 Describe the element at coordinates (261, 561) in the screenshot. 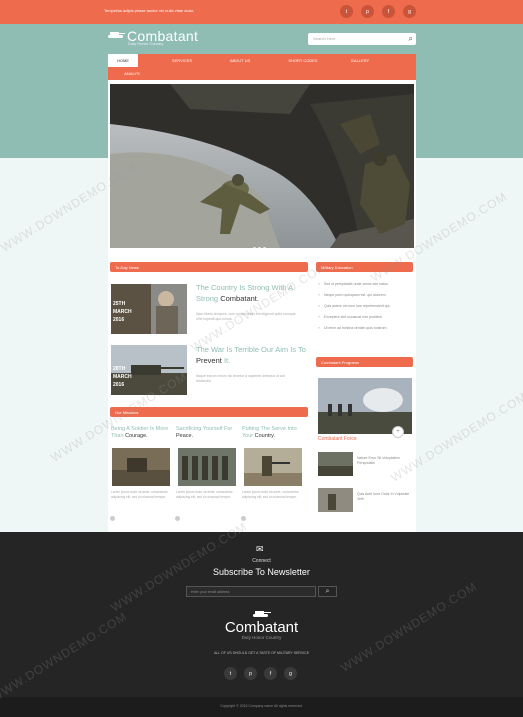

I see `connect-label: Connect` at that location.